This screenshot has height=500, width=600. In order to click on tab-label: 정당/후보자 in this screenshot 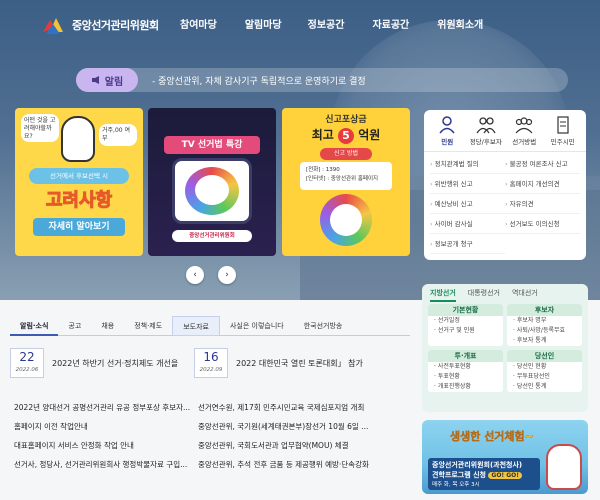, I will do `click(485, 142)`.